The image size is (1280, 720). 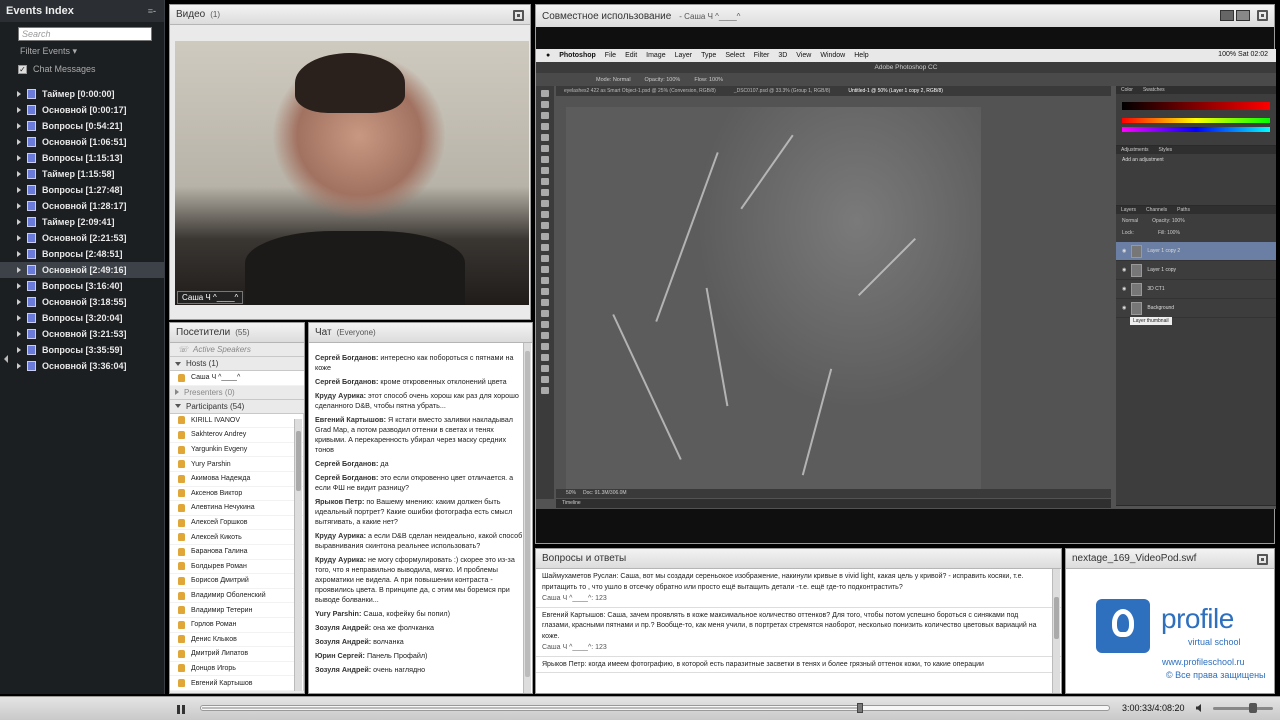 What do you see at coordinates (1056, 631) in the screenshot?
I see `qa-scrollbar` at bounding box center [1056, 631].